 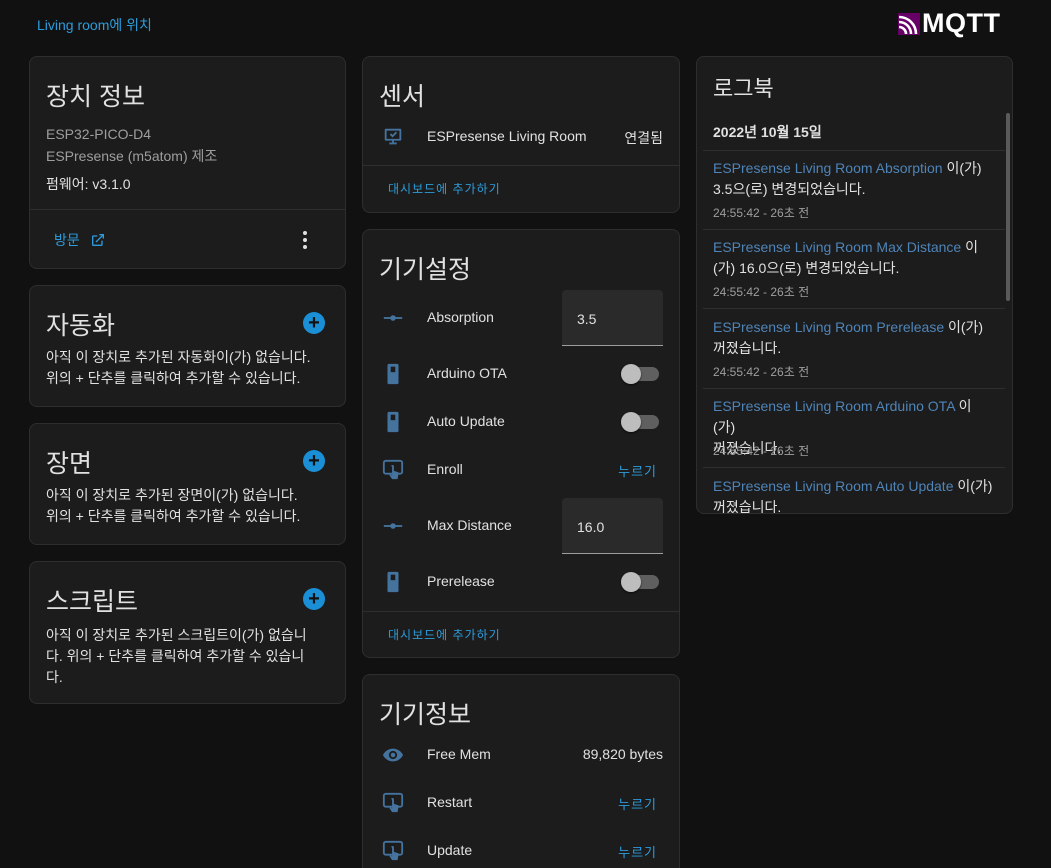 What do you see at coordinates (402, 97) in the screenshot?
I see `sensors-title: 센서` at bounding box center [402, 97].